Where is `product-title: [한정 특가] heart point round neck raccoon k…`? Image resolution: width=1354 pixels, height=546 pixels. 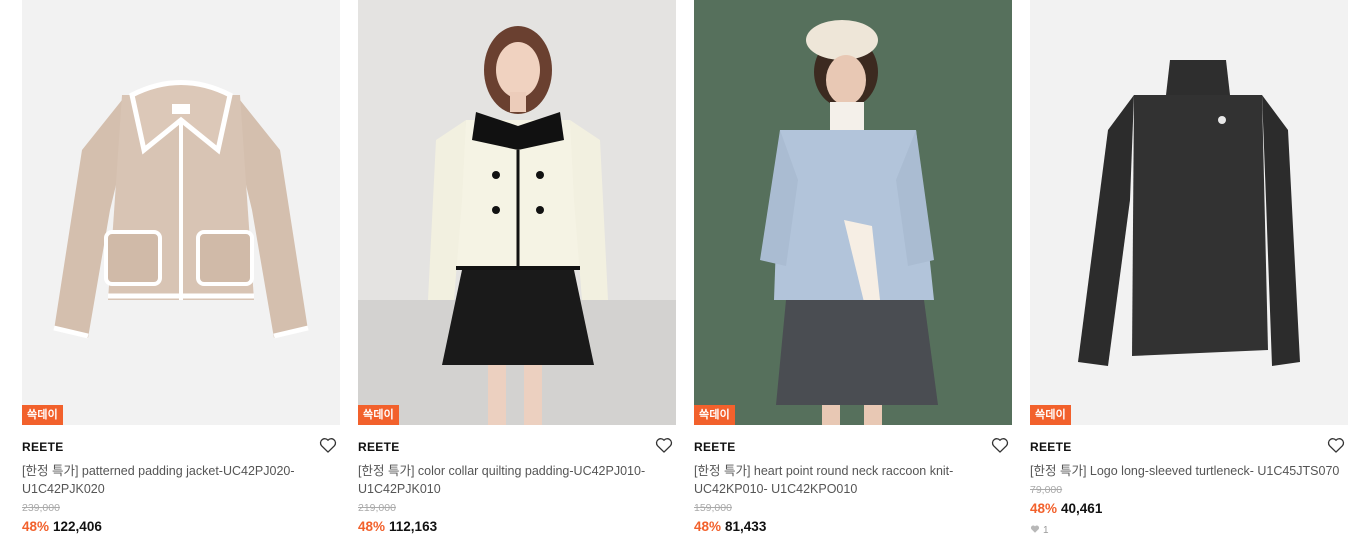 product-title: [한정 특가] heart point round neck raccoon k… is located at coordinates (853, 480).